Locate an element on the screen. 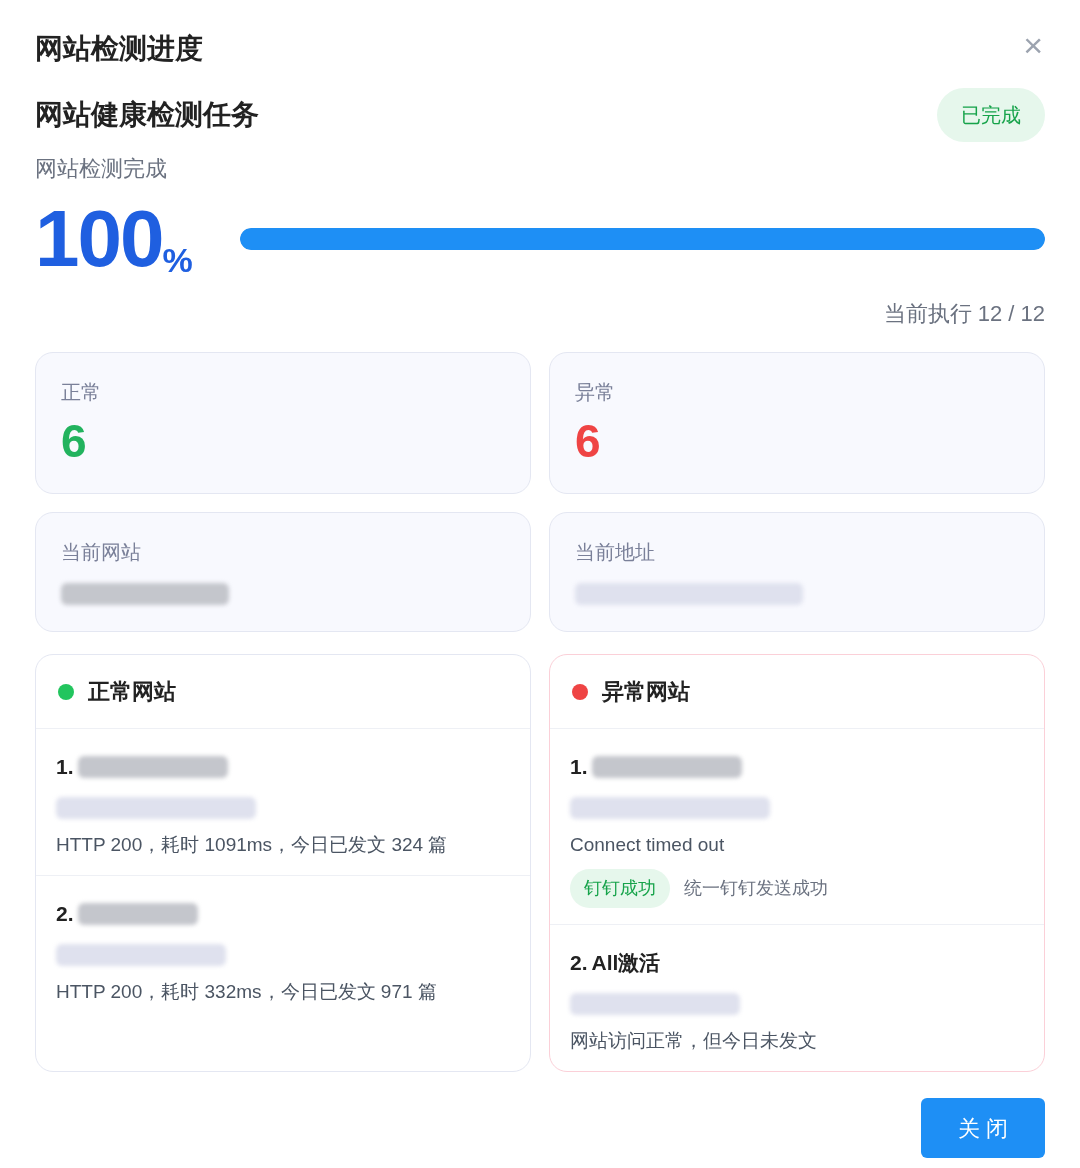 The image size is (1080, 1168). item-detail: HTTP 200，耗时 332ms，今日已发文 971 篇 is located at coordinates (247, 991).